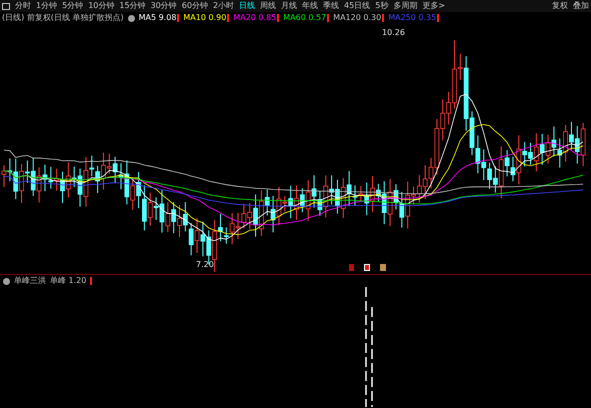  I want to click on period-tab: 更多>, so click(434, 6).